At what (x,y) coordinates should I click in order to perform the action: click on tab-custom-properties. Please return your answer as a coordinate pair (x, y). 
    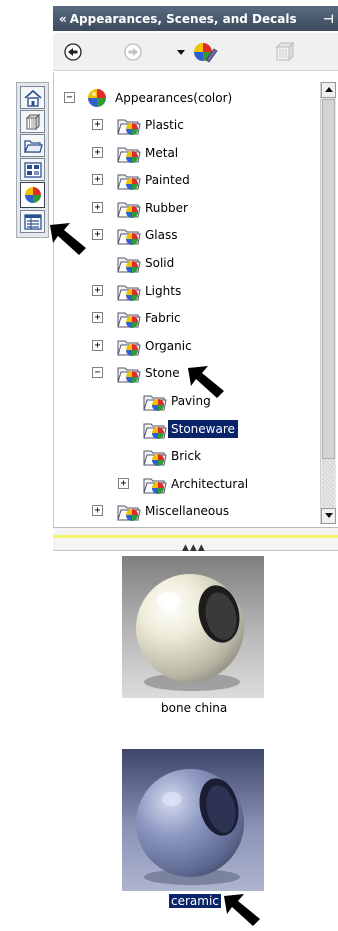
    Looking at the image, I should click on (32, 221).